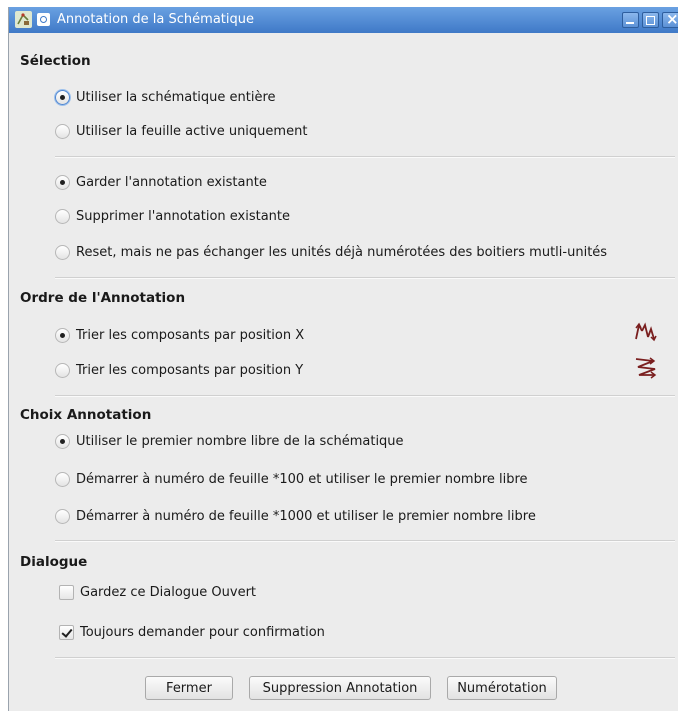  Describe the element at coordinates (630, 20) in the screenshot. I see `minimize-button` at that location.